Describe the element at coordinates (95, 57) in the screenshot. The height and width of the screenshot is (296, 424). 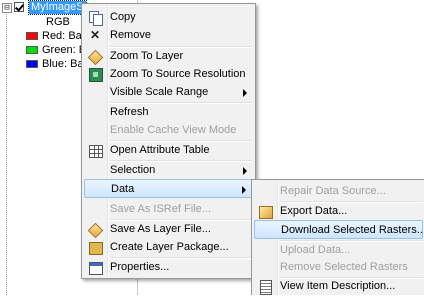
I see `zoom-layer-icon` at that location.